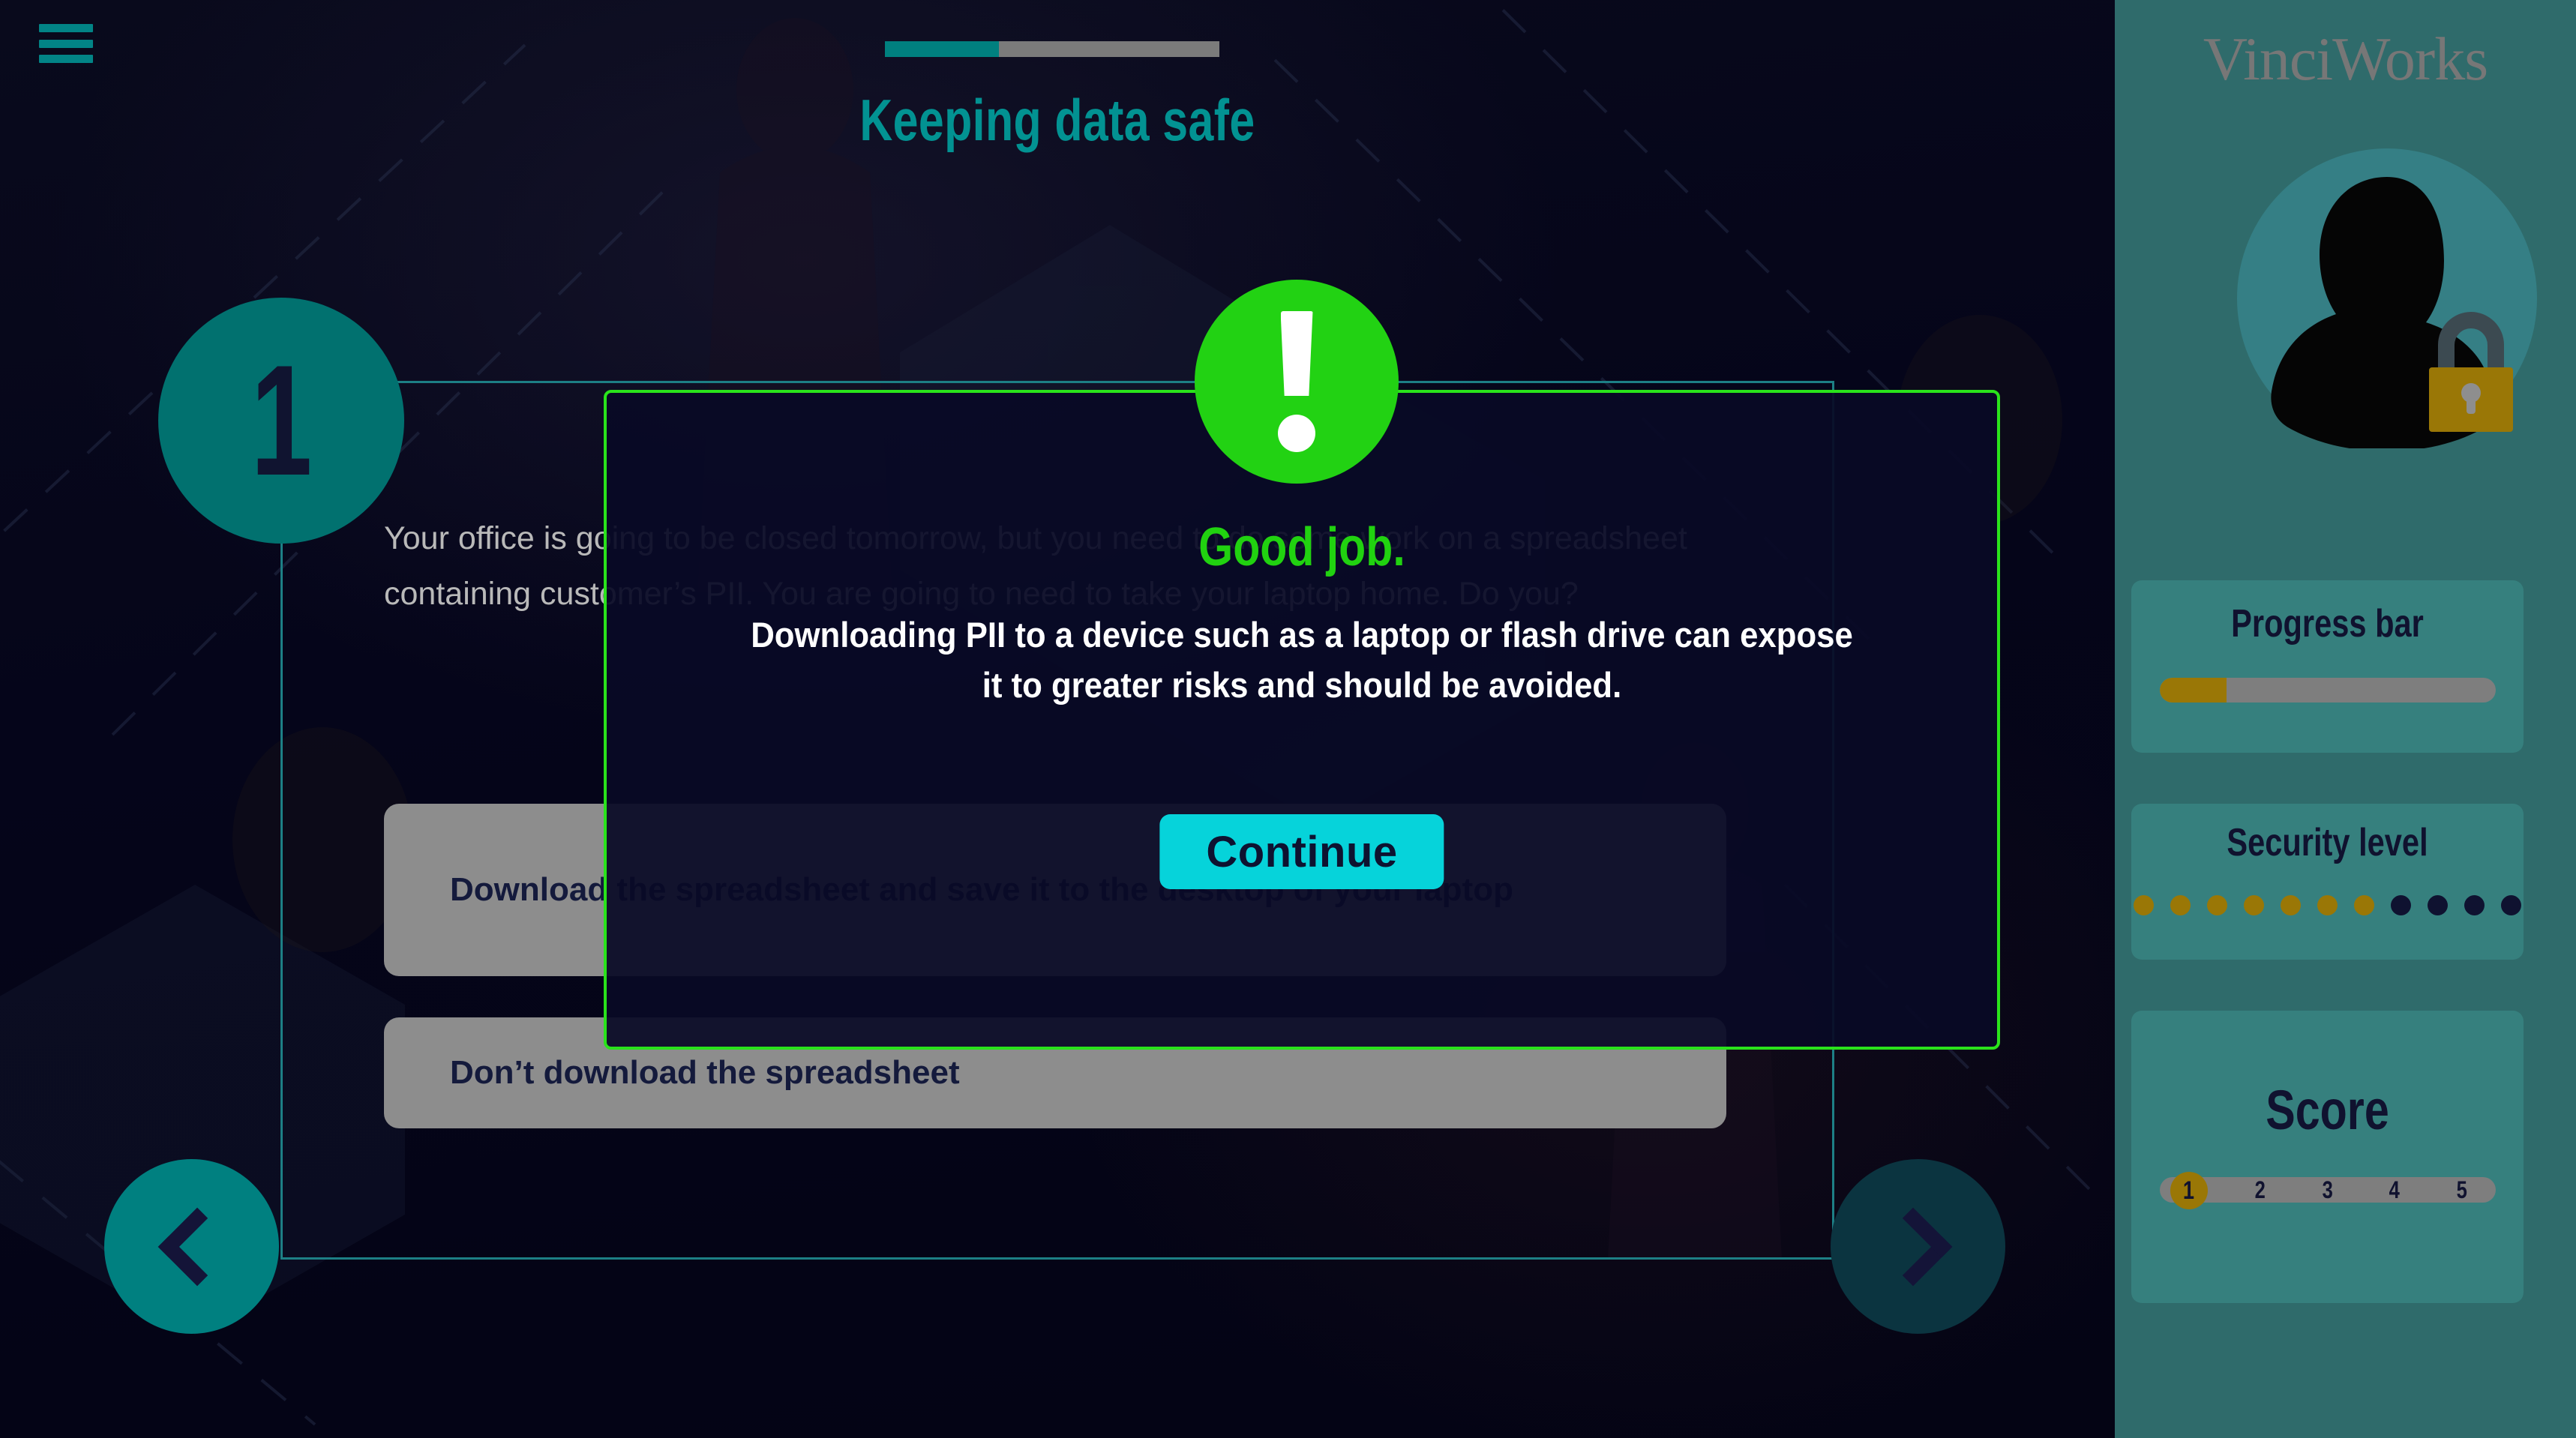 This screenshot has width=2576, height=1438. I want to click on exclamation-mark-icon, so click(1297, 382).